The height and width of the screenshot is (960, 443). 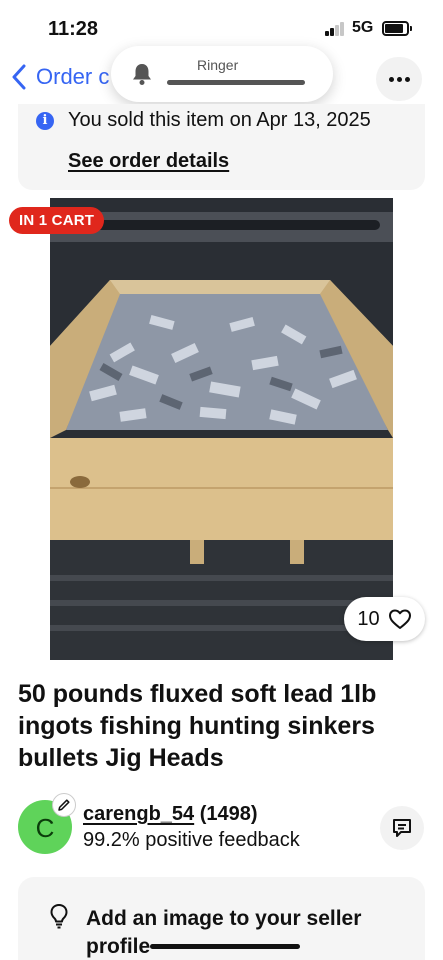 What do you see at coordinates (224, 932) in the screenshot?
I see `seller-profile-tip-text: Add an image to your seller profile` at bounding box center [224, 932].